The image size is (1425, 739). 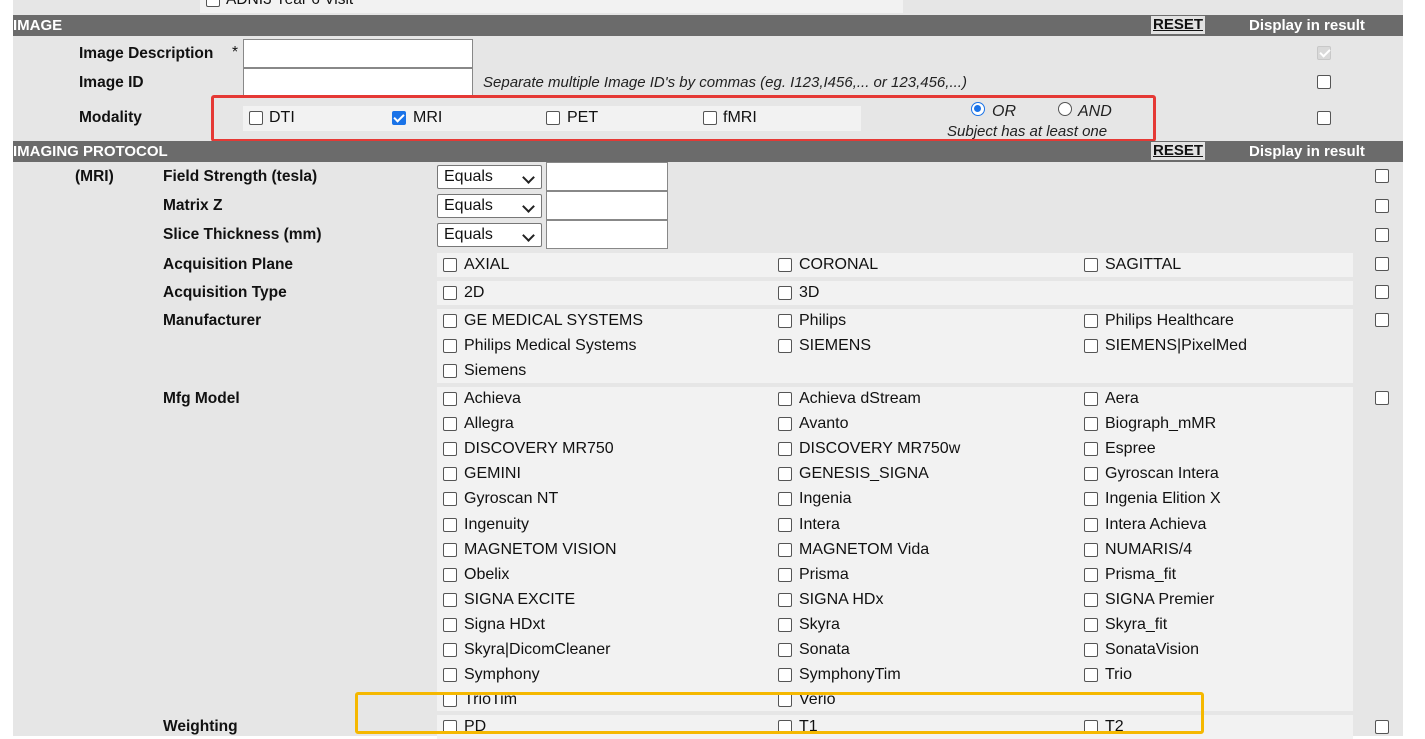 What do you see at coordinates (450, 552) in the screenshot?
I see `mfg-model-option-magnetom-vision-checkbox` at bounding box center [450, 552].